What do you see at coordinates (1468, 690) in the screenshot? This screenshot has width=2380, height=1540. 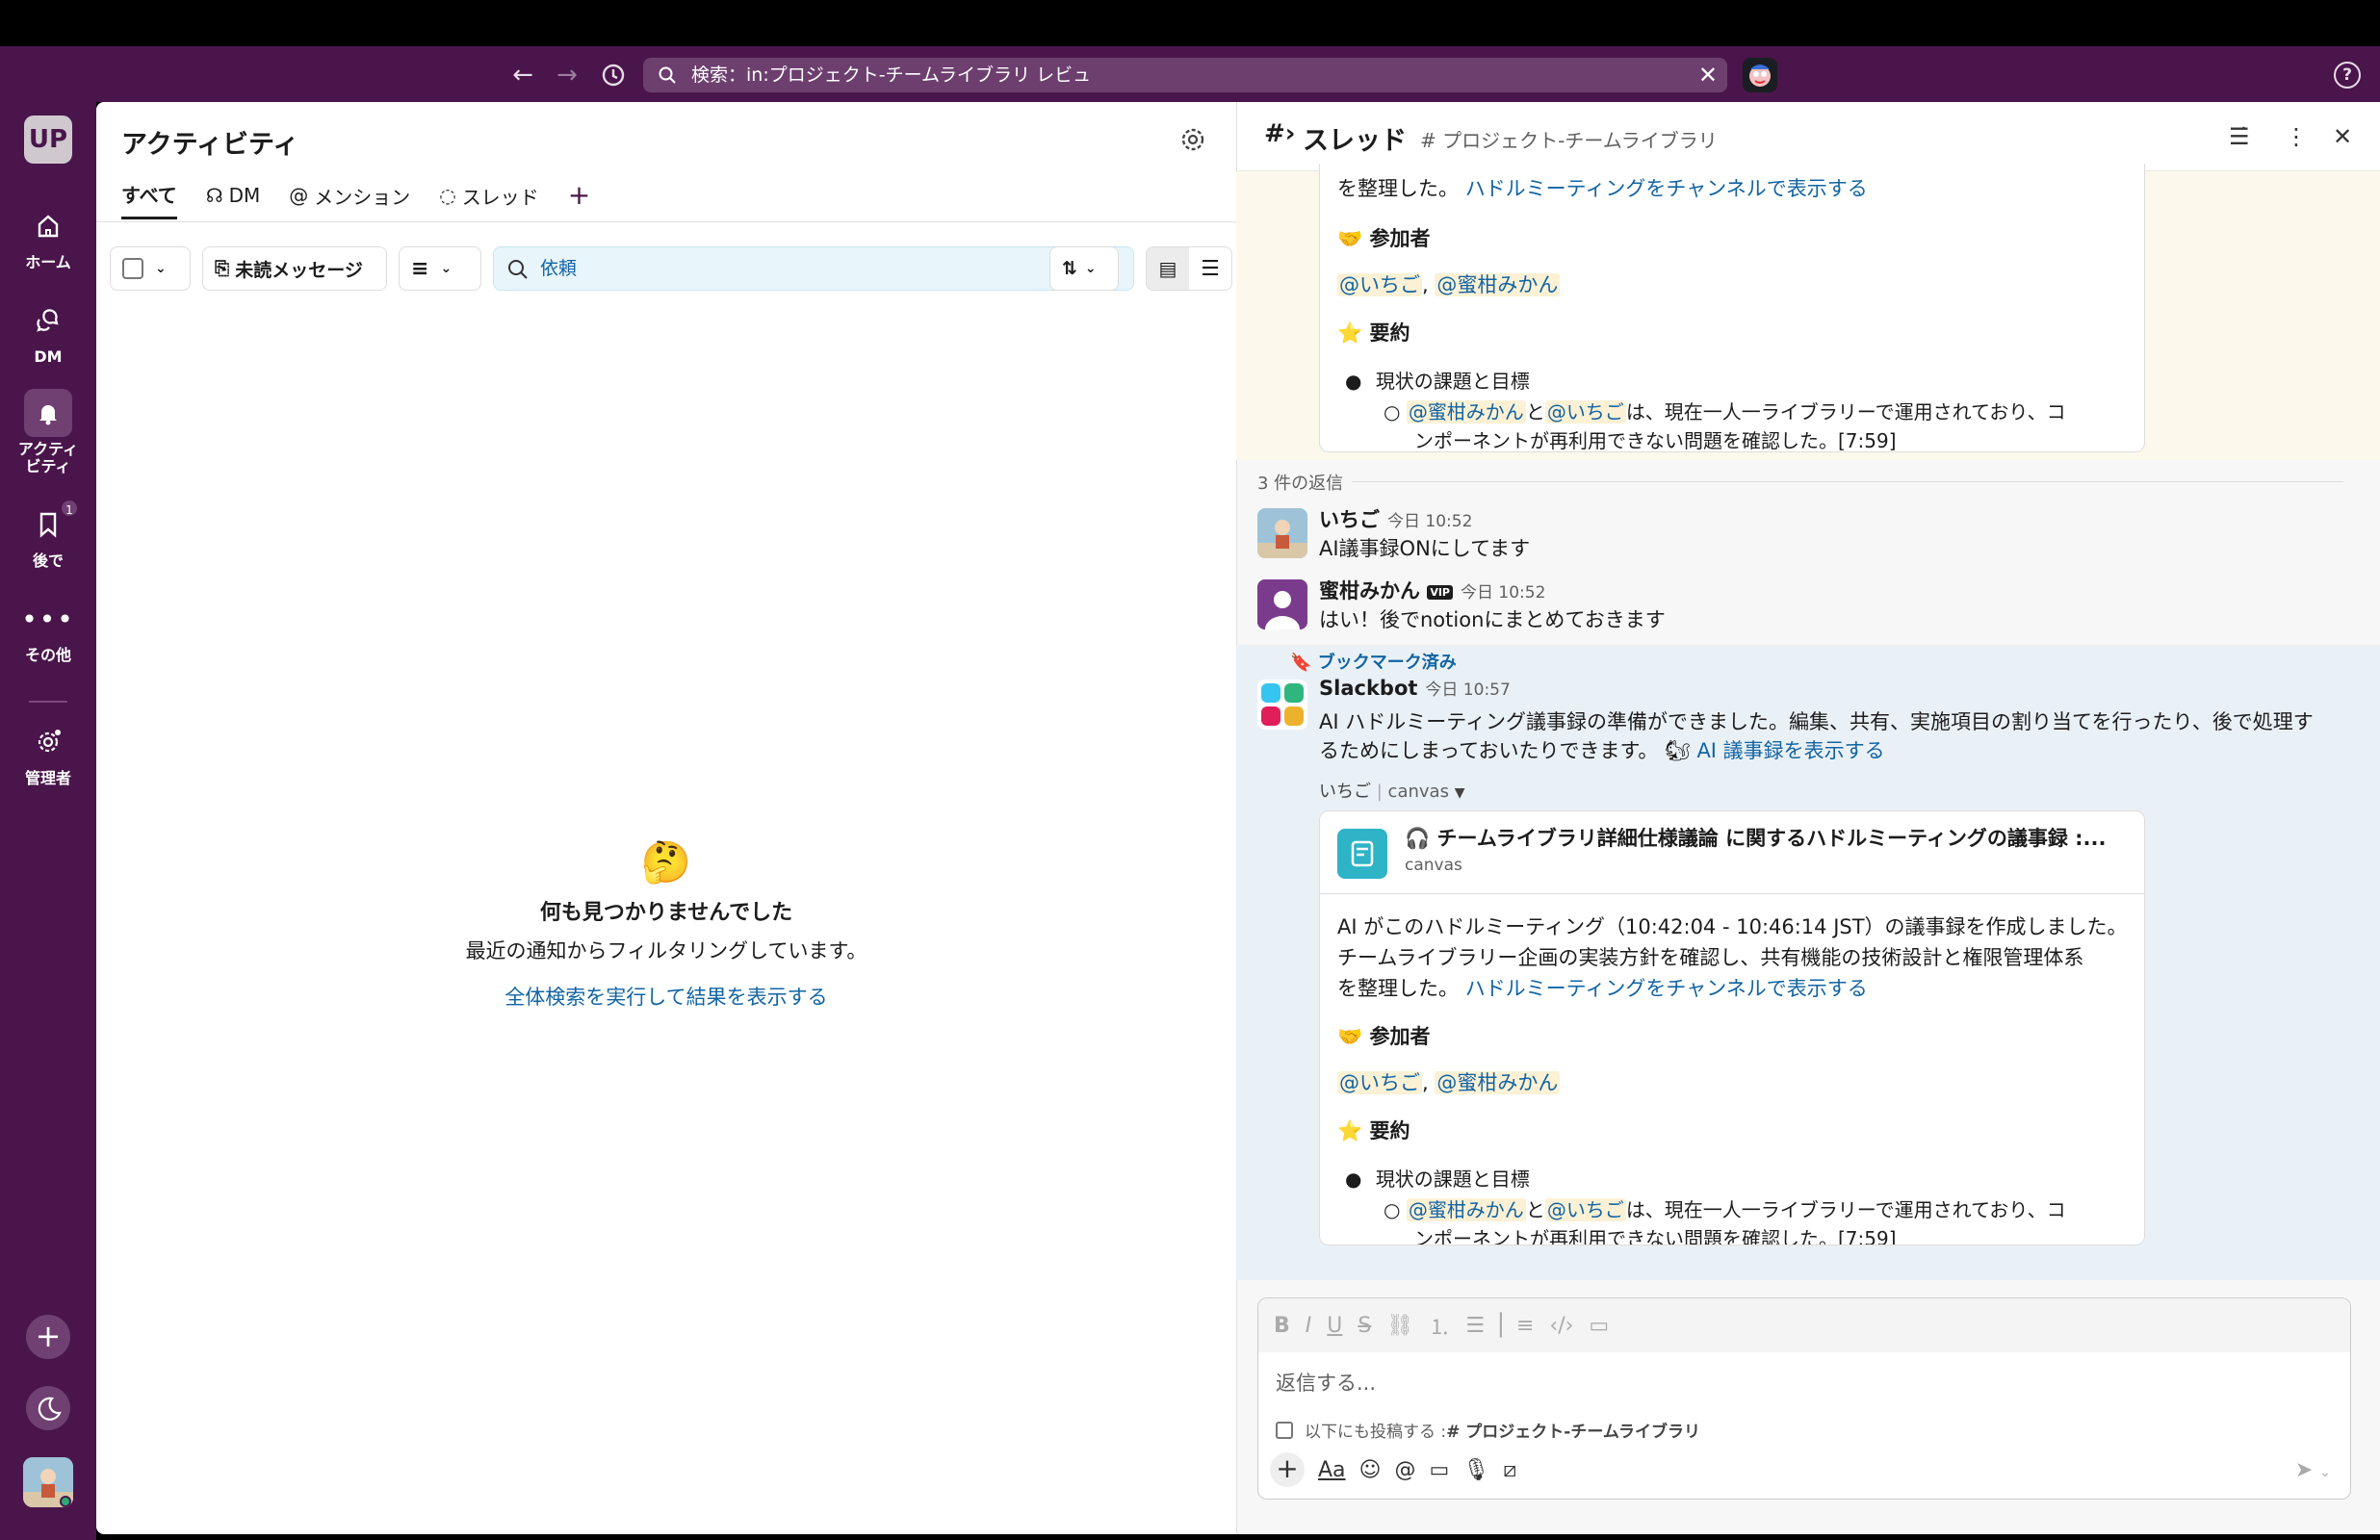 I see `message-time: 今日 10:57` at bounding box center [1468, 690].